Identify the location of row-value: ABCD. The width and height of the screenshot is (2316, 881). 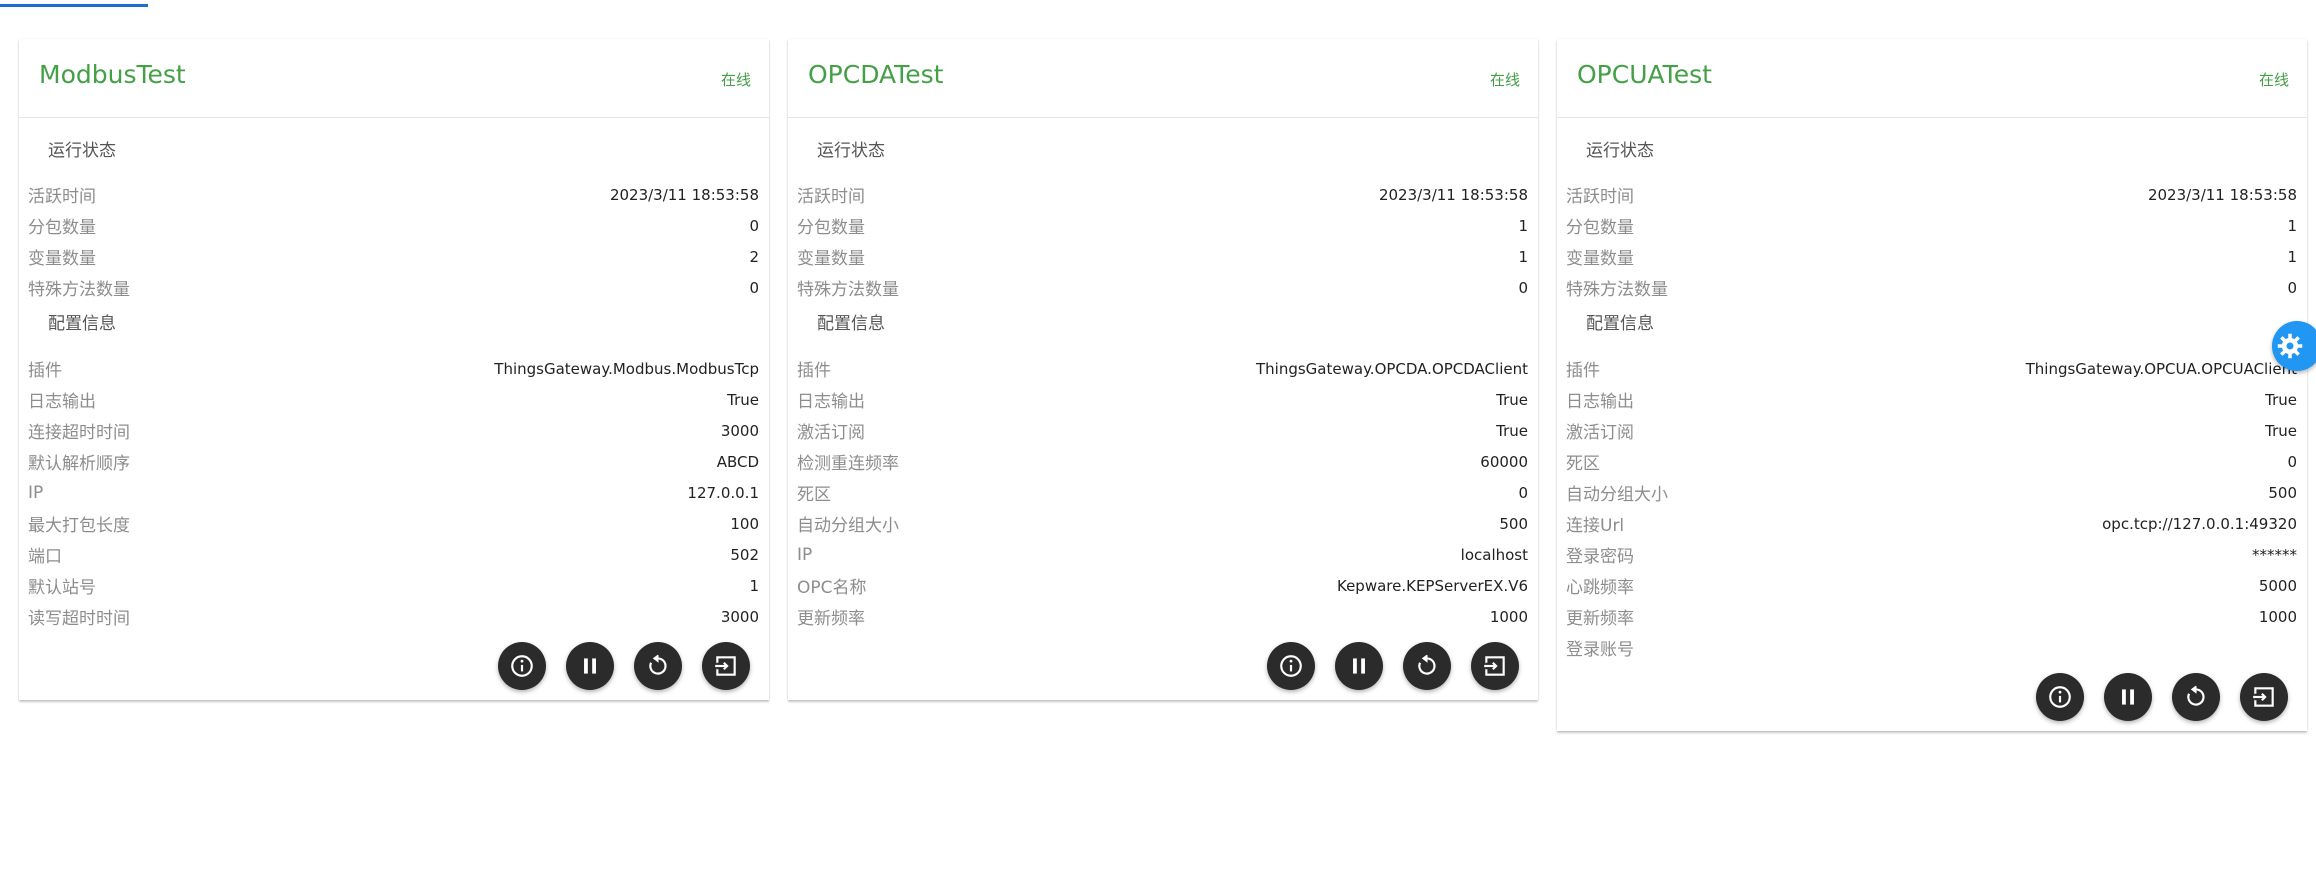
(737, 461).